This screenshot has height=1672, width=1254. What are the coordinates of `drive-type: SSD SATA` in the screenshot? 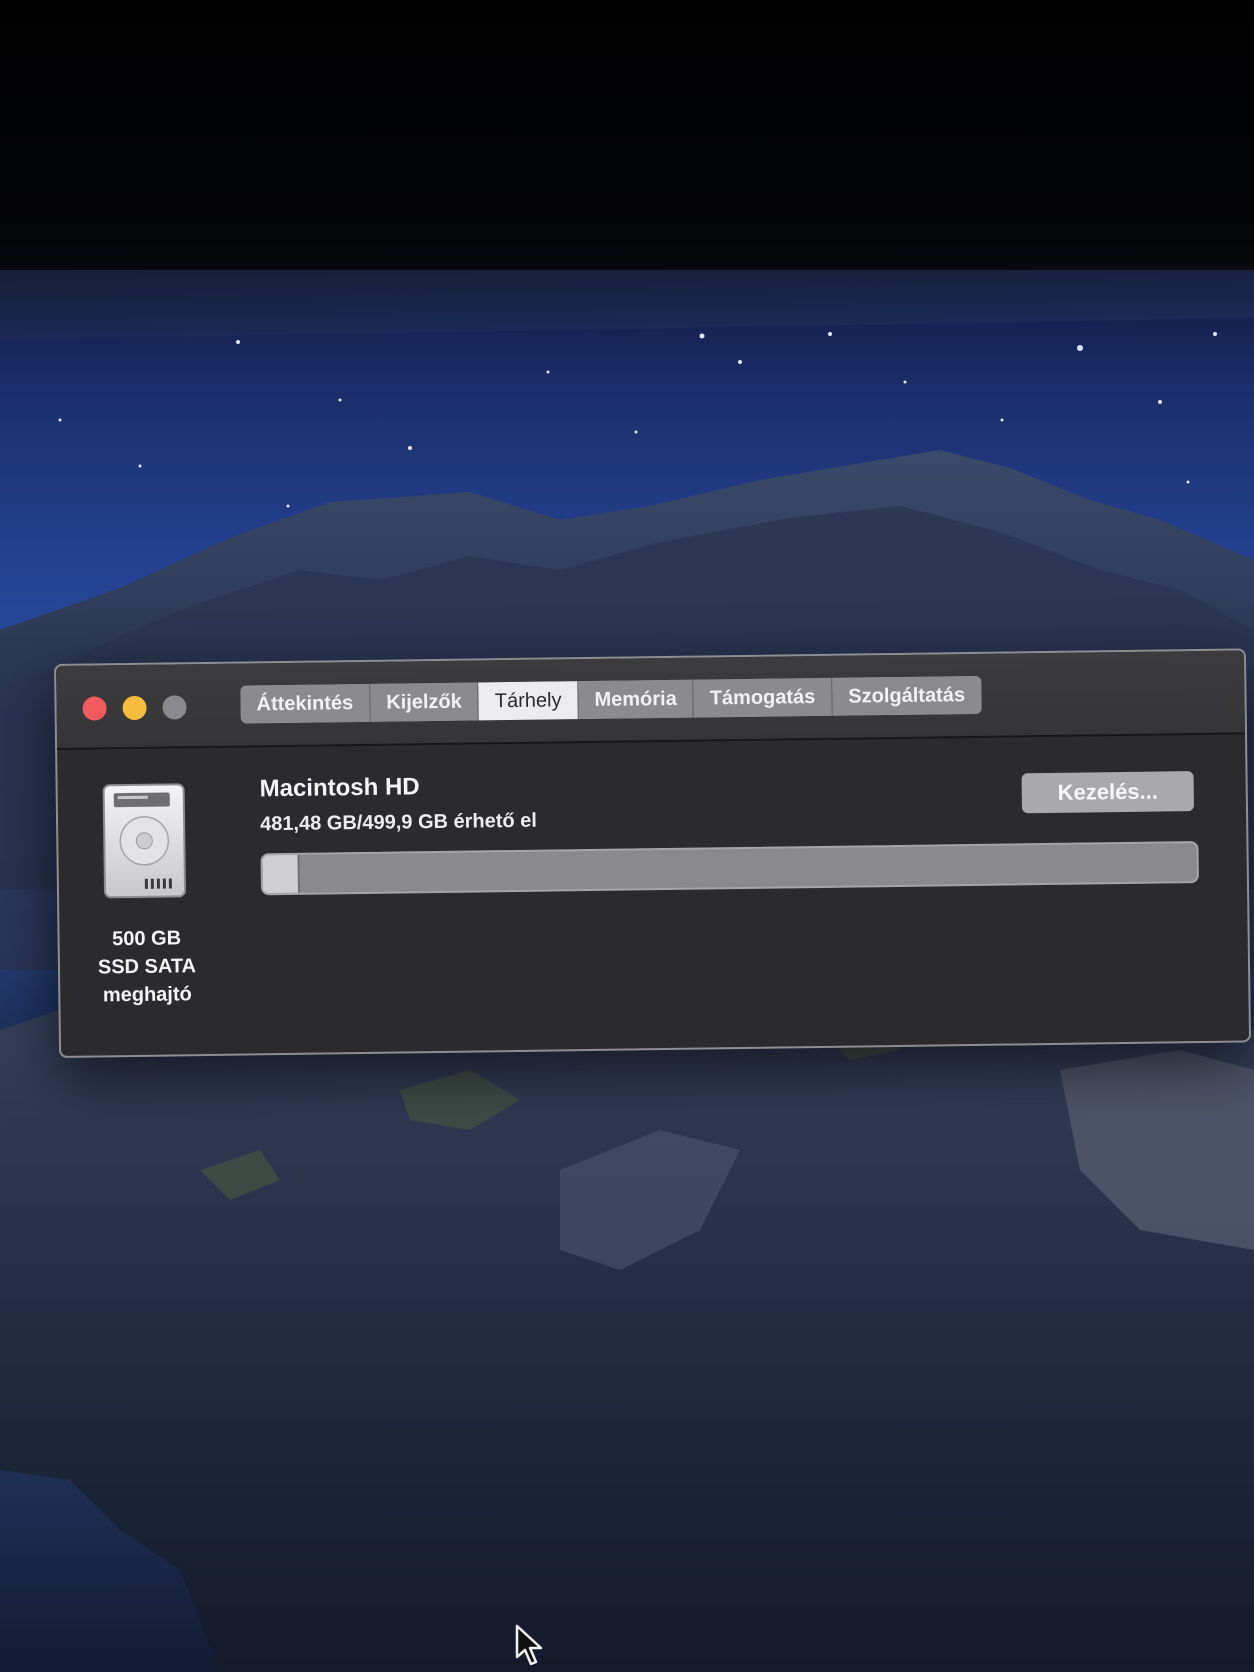 It's located at (147, 967).